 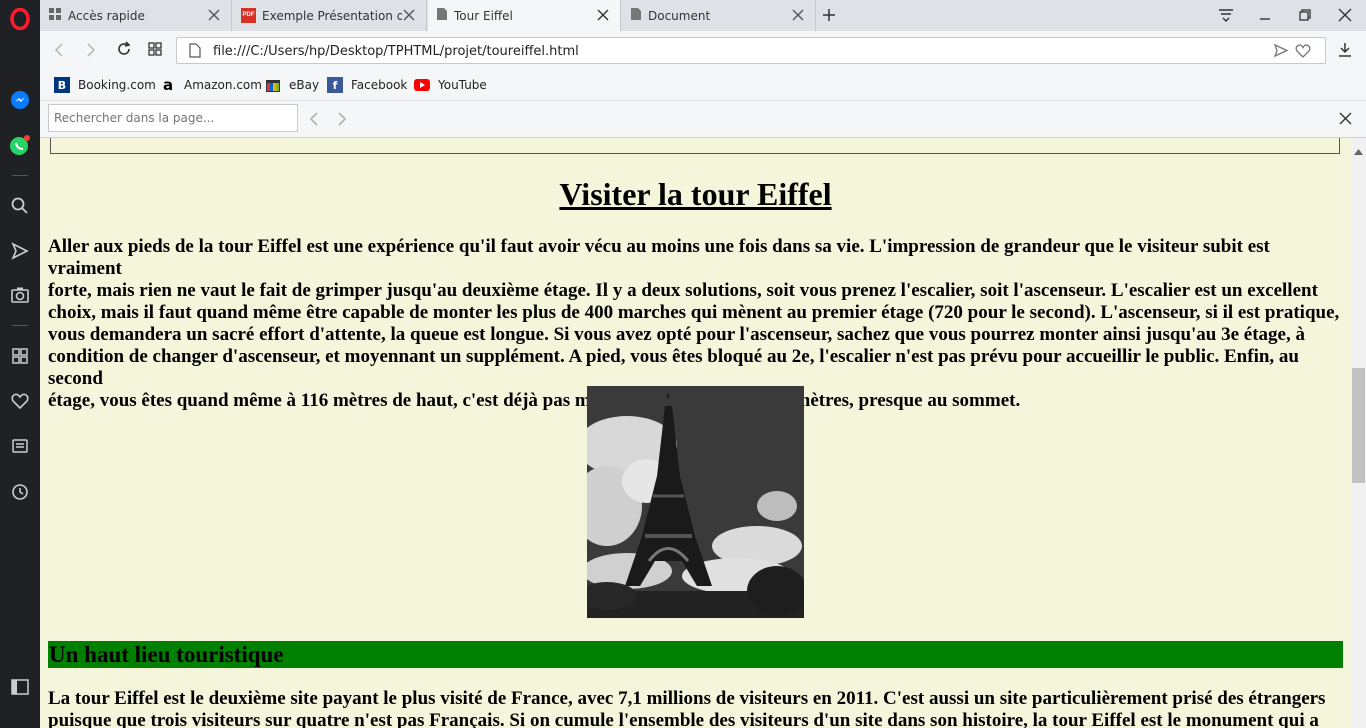 I want to click on opera-sidebar, so click(x=20, y=364).